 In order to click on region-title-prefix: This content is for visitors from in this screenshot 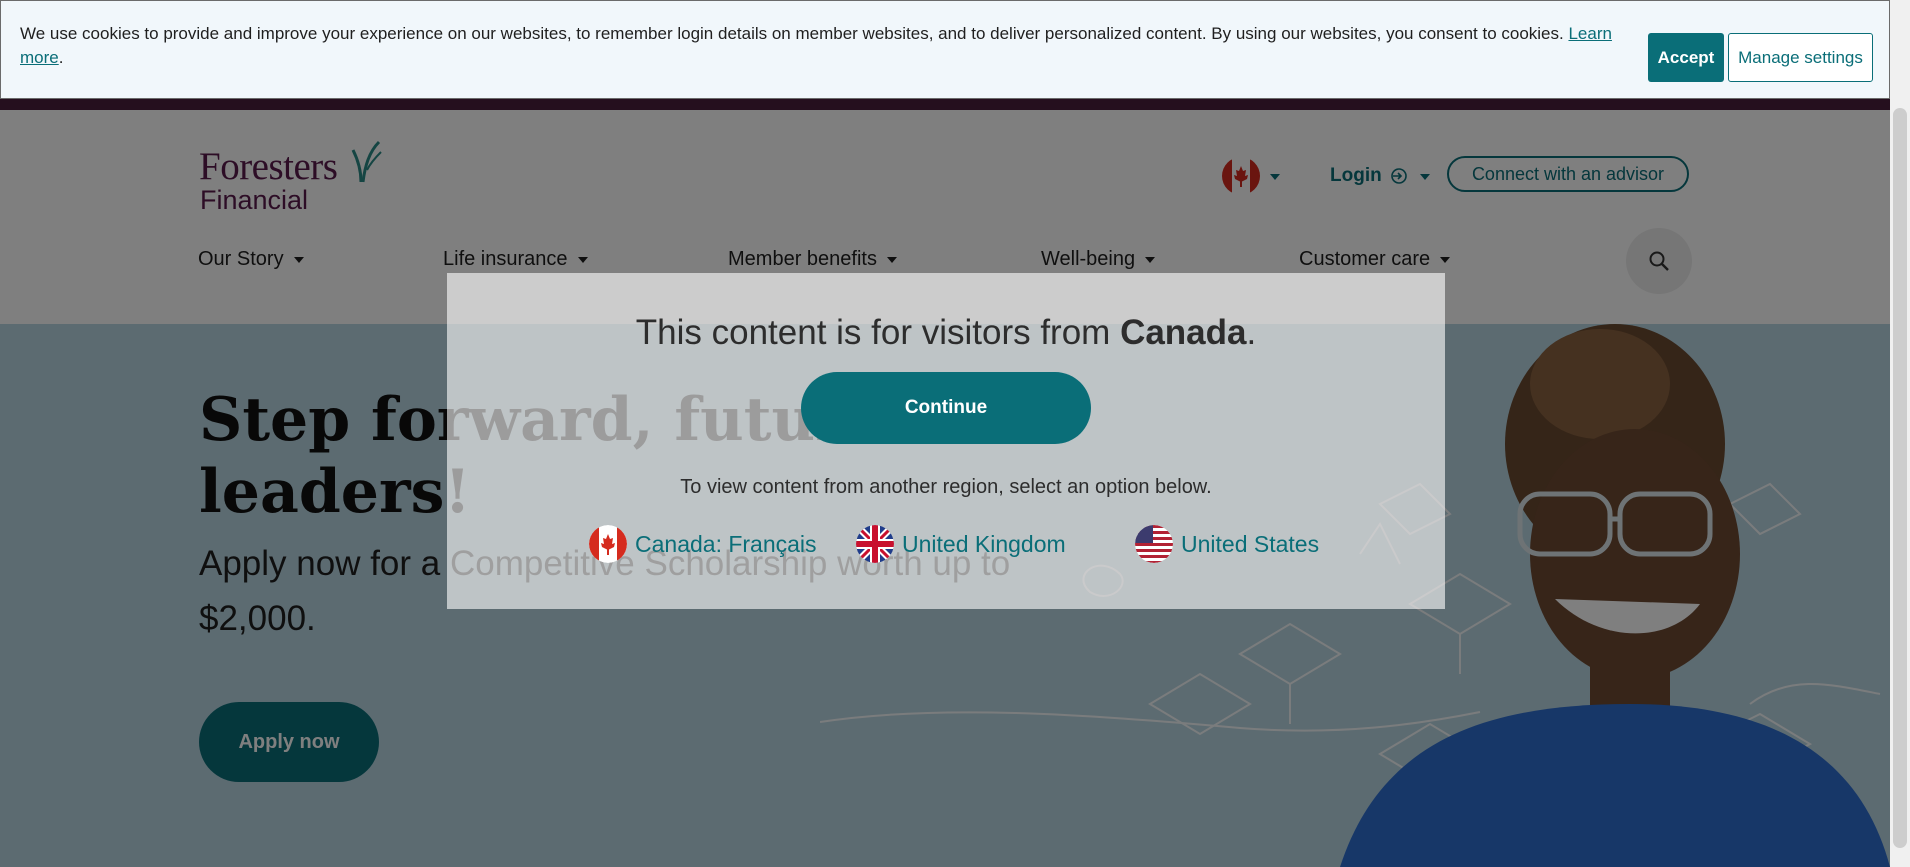, I will do `click(878, 332)`.